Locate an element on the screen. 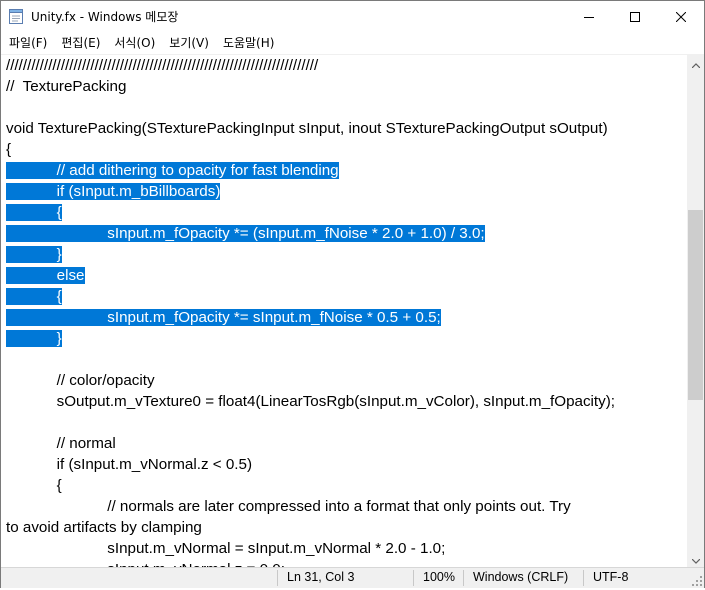  editor-line: // TexturePacking is located at coordinates (310, 86).